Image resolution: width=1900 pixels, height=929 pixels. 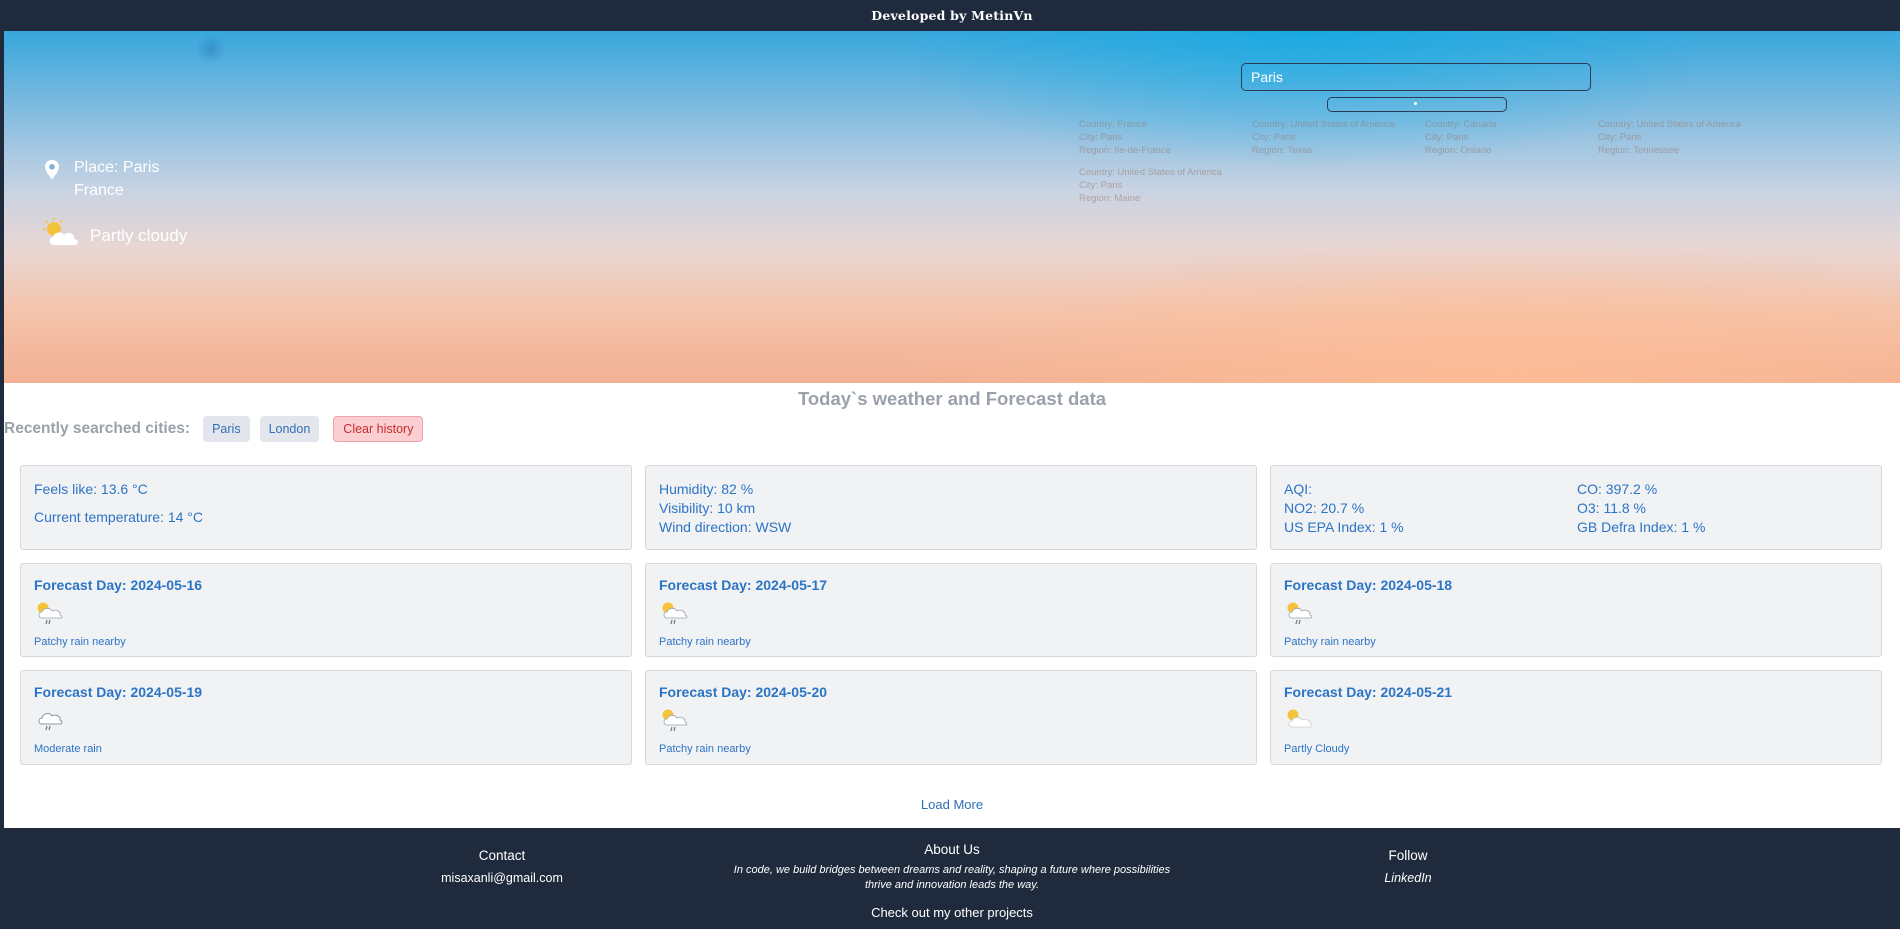 What do you see at coordinates (1324, 508) in the screenshot?
I see `no2: NO2: 20.7 %` at bounding box center [1324, 508].